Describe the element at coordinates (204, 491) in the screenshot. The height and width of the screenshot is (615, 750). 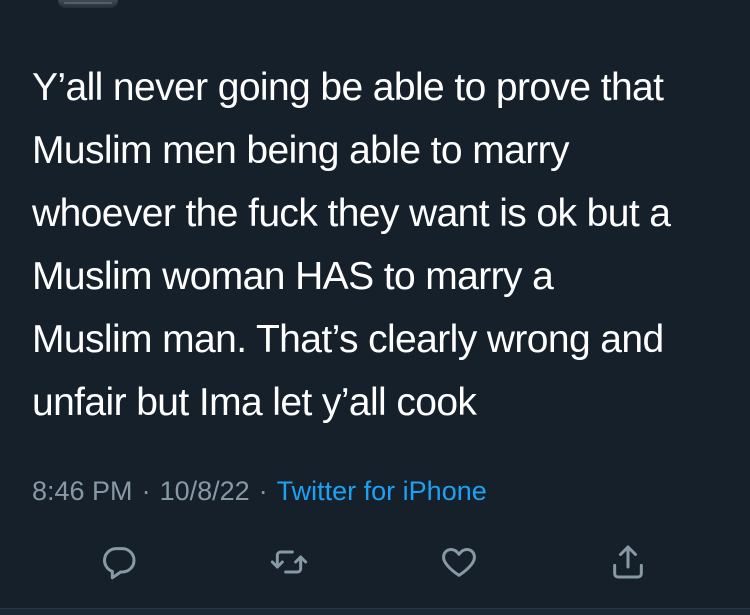
I see `tweet-date: 10/8/22` at that location.